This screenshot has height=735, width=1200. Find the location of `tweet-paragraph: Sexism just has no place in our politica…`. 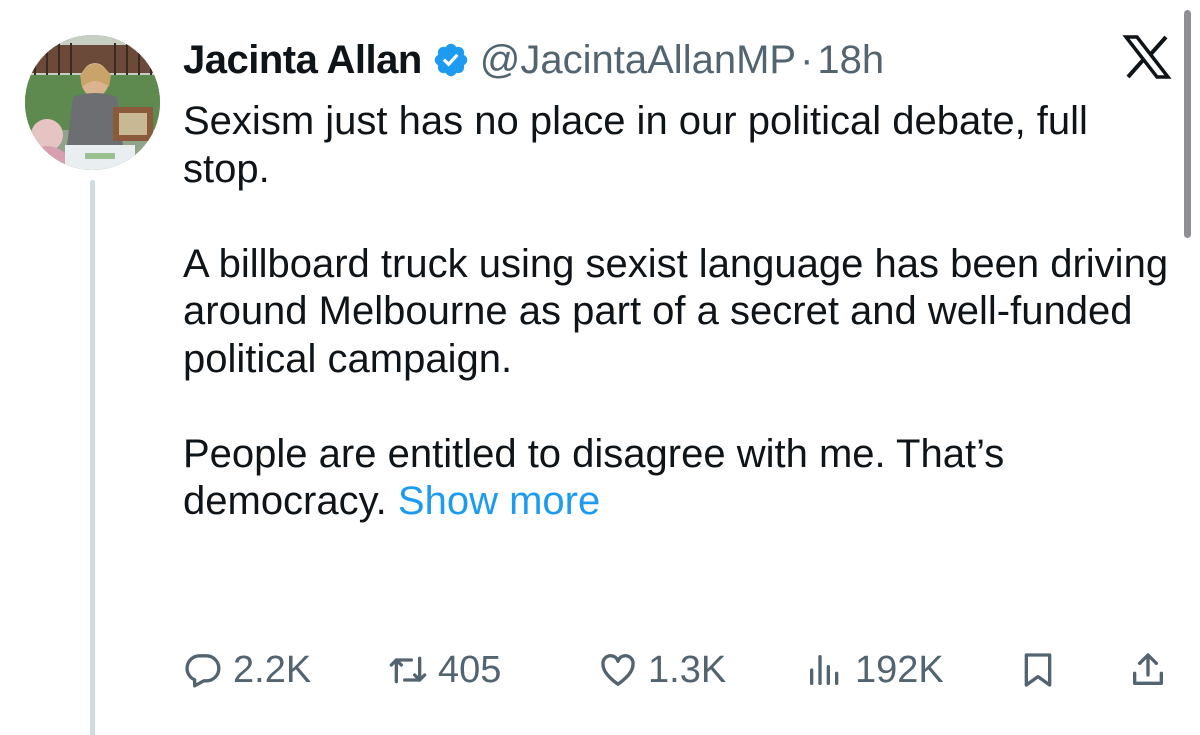

tweet-paragraph: Sexism just has no place in our politica… is located at coordinates (635, 145).